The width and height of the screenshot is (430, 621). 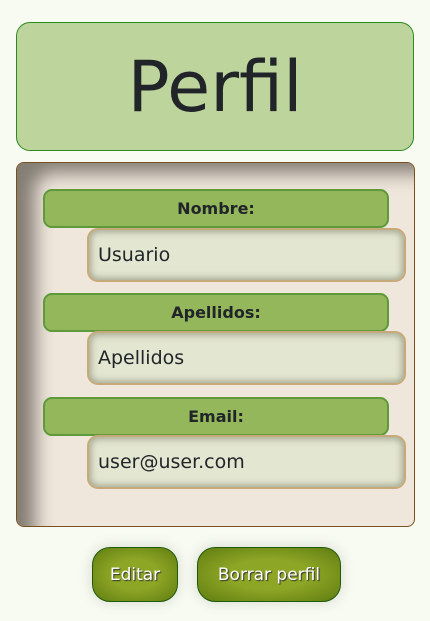 What do you see at coordinates (246, 462) in the screenshot?
I see `email-input` at bounding box center [246, 462].